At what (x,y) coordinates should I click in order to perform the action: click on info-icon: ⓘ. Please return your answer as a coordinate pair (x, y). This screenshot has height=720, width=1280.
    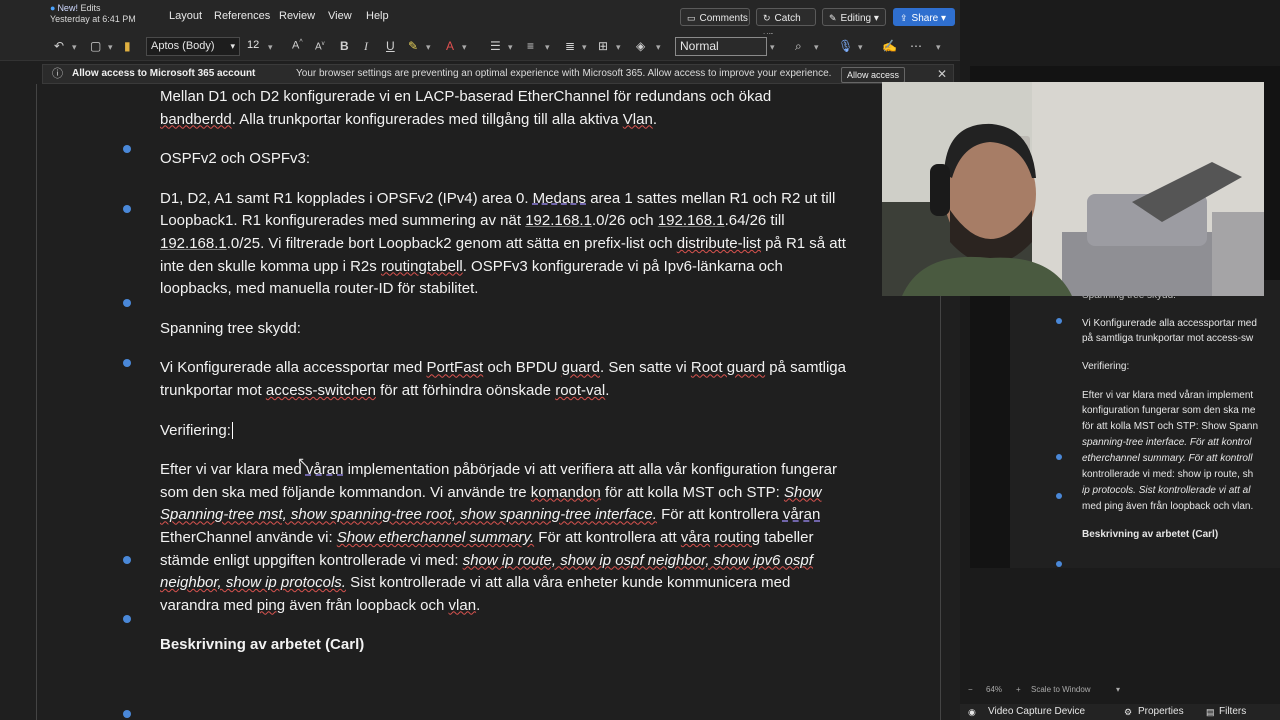
    Looking at the image, I should click on (57, 74).